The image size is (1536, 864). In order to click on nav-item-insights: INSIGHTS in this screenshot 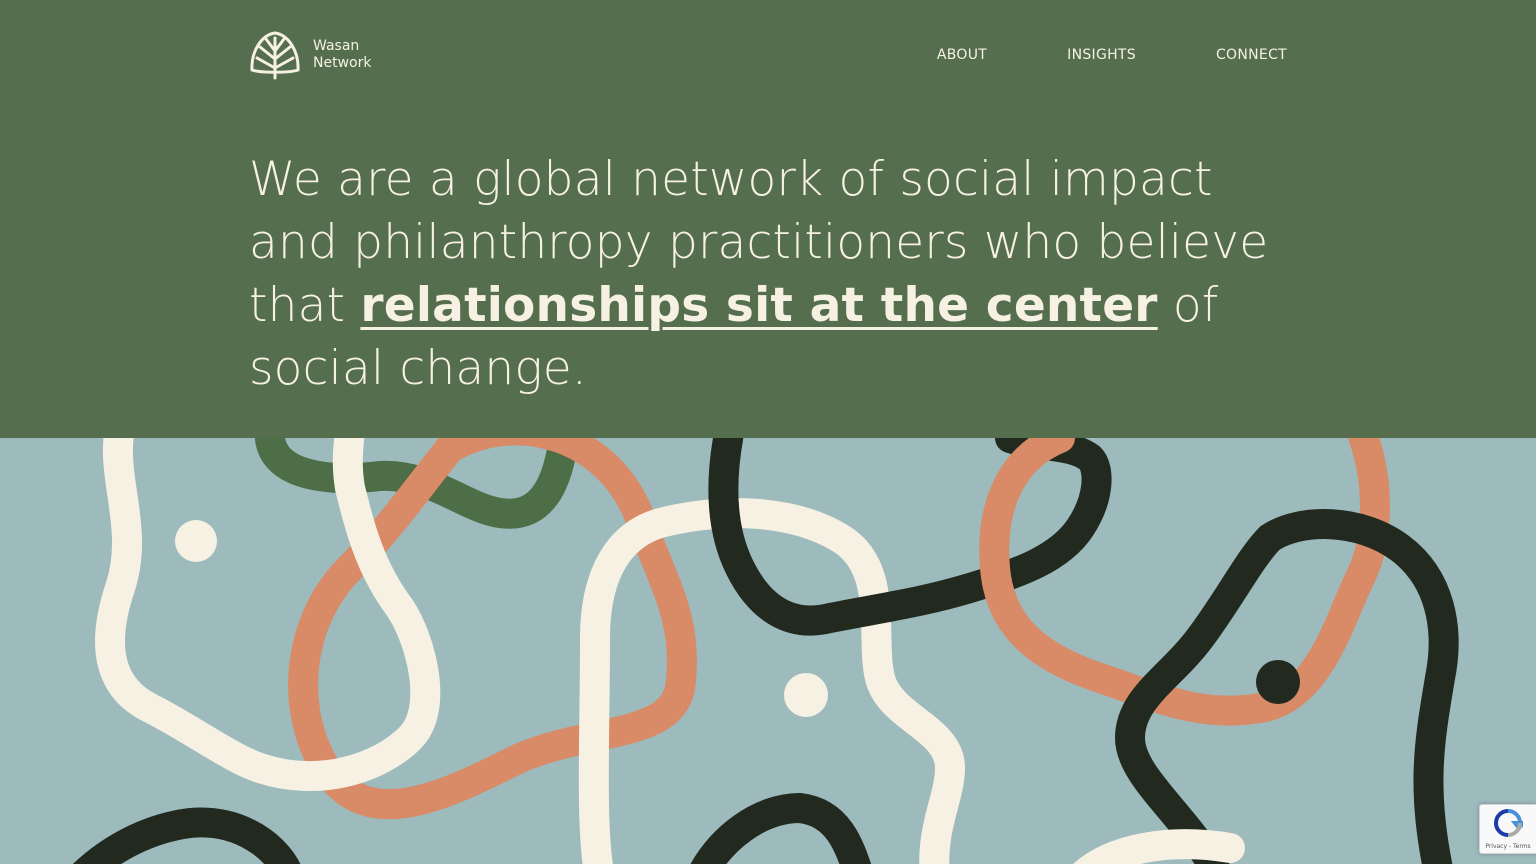, I will do `click(1101, 55)`.